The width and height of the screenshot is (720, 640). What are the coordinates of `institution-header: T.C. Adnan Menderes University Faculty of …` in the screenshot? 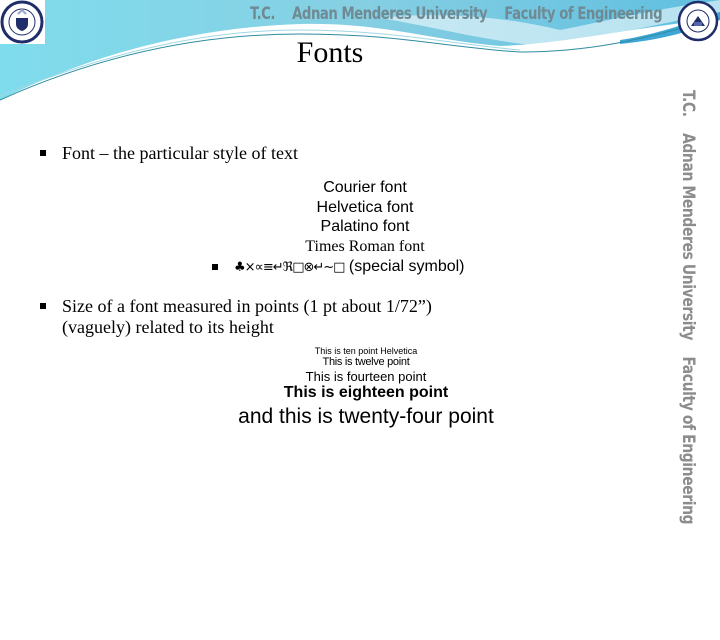 It's located at (456, 14).